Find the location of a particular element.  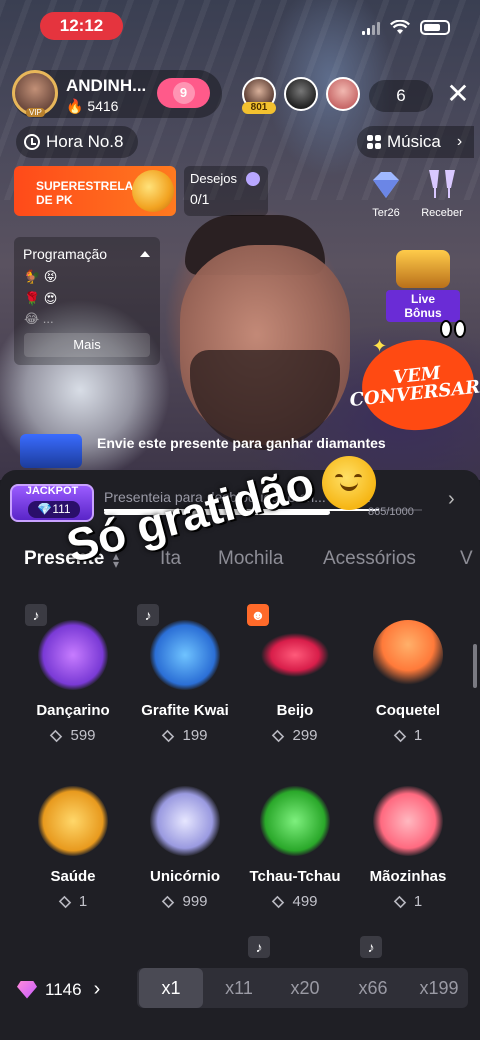

receber-button: Receber is located at coordinates (442, 193).